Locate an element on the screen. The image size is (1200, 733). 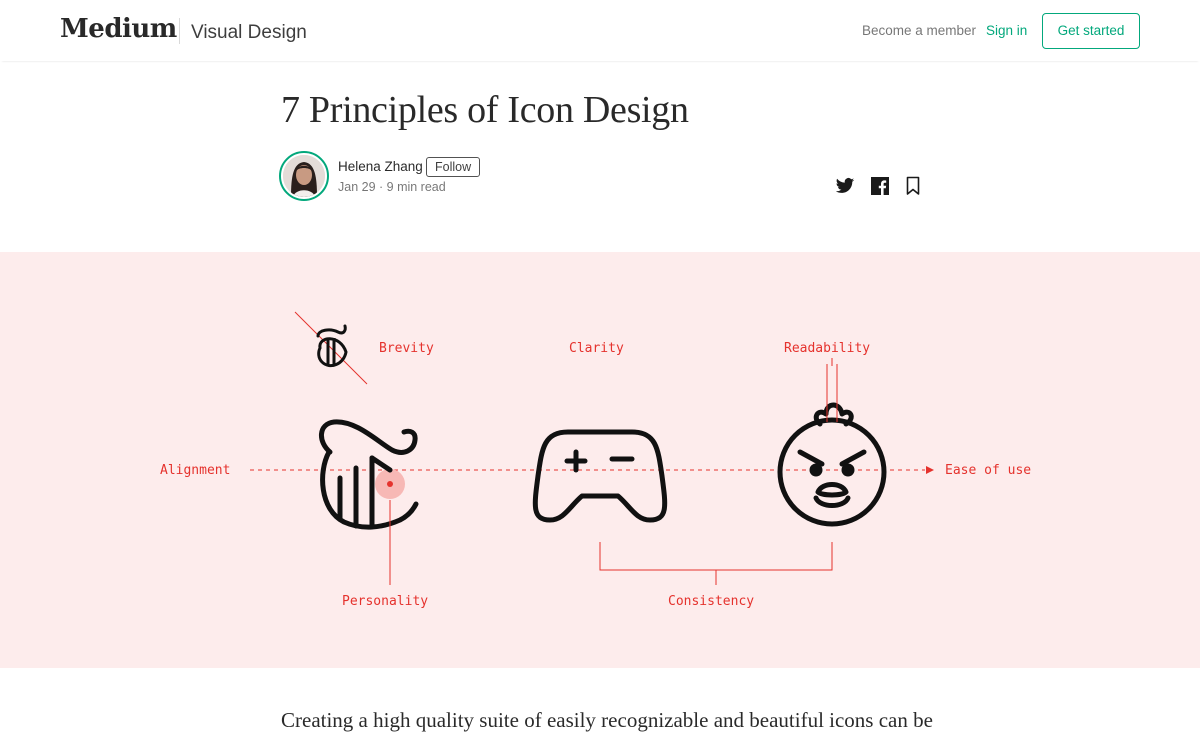
alignment-label: Alignment is located at coordinates (195, 470).